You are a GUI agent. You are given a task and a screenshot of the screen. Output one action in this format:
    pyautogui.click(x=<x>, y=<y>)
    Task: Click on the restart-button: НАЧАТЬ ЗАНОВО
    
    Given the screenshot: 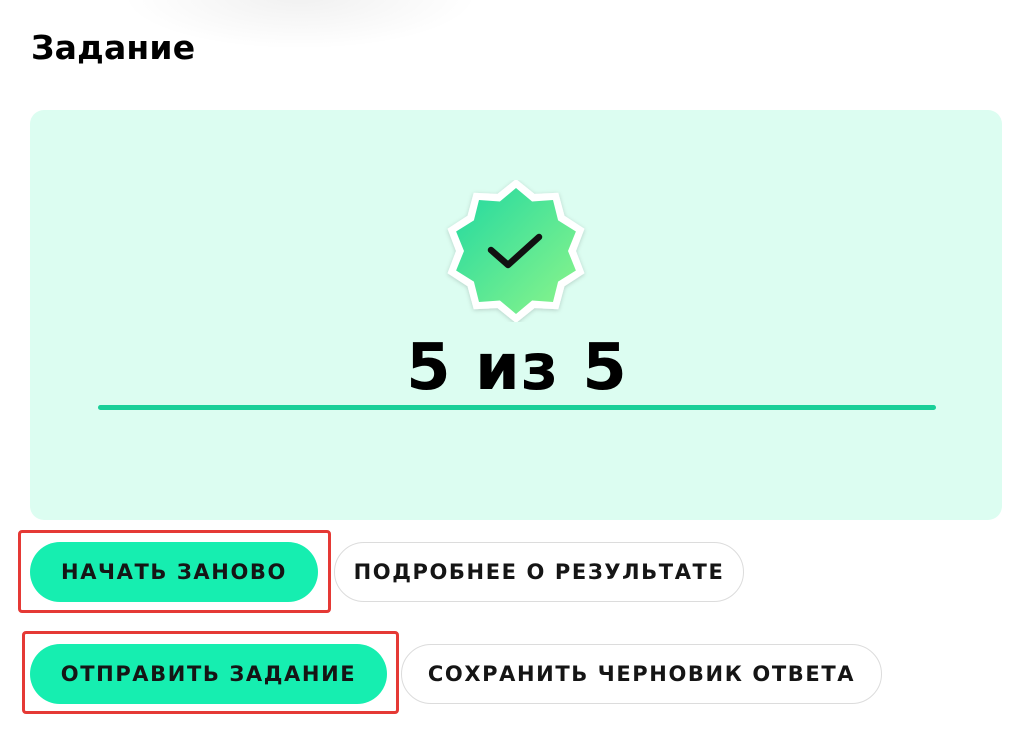 What is the action you would take?
    pyautogui.click(x=174, y=572)
    